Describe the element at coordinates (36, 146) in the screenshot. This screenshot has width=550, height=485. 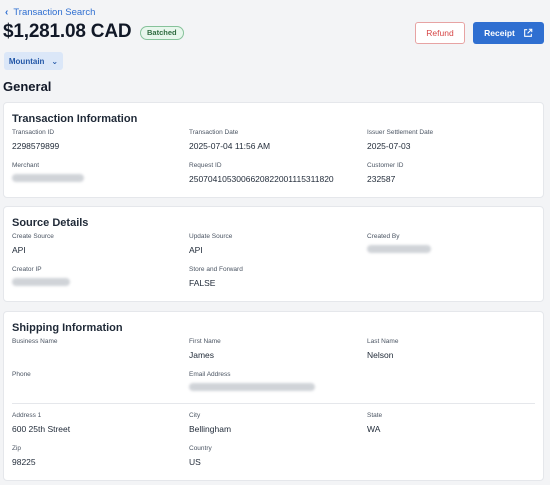
I see `field-value: 2298579899` at that location.